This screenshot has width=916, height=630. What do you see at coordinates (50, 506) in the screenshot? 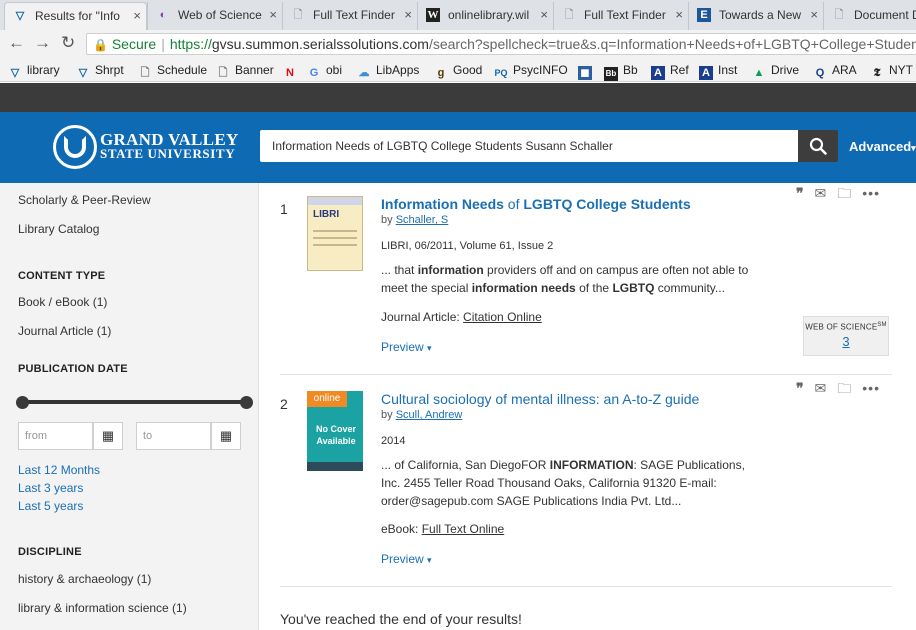
I see `date-last-5-years: Last 5 years` at bounding box center [50, 506].